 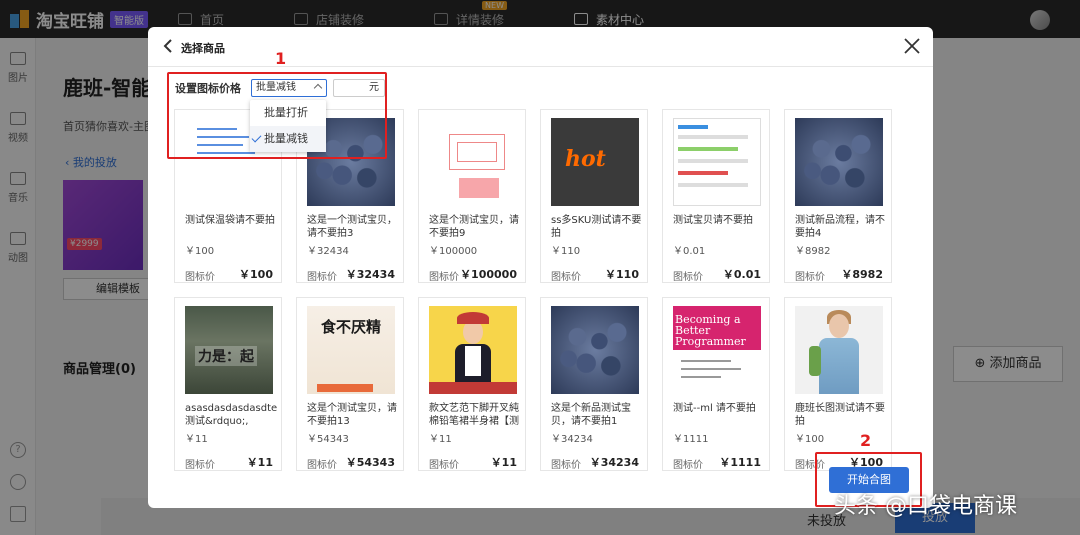 What do you see at coordinates (566, 251) in the screenshot?
I see `product-price: ￥110` at bounding box center [566, 251].